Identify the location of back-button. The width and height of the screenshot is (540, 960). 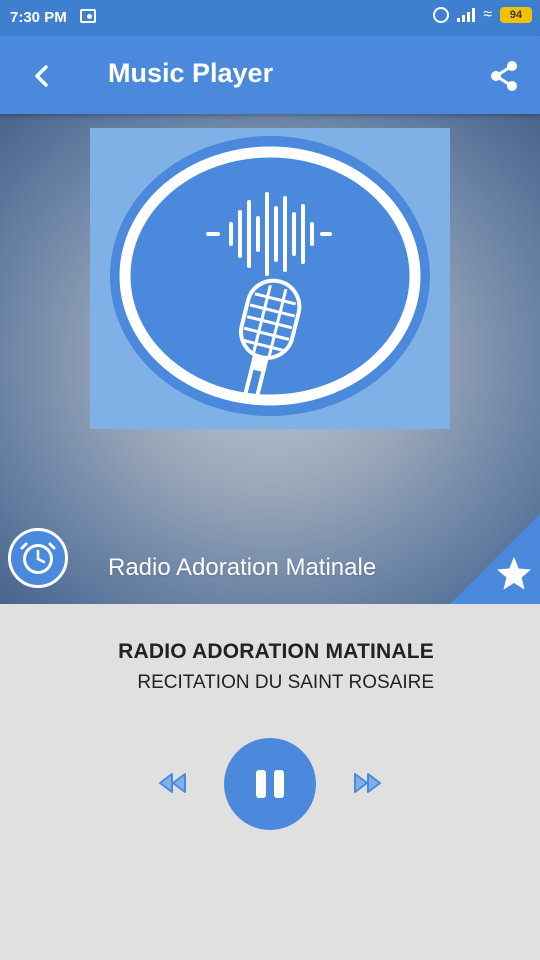
(42, 76).